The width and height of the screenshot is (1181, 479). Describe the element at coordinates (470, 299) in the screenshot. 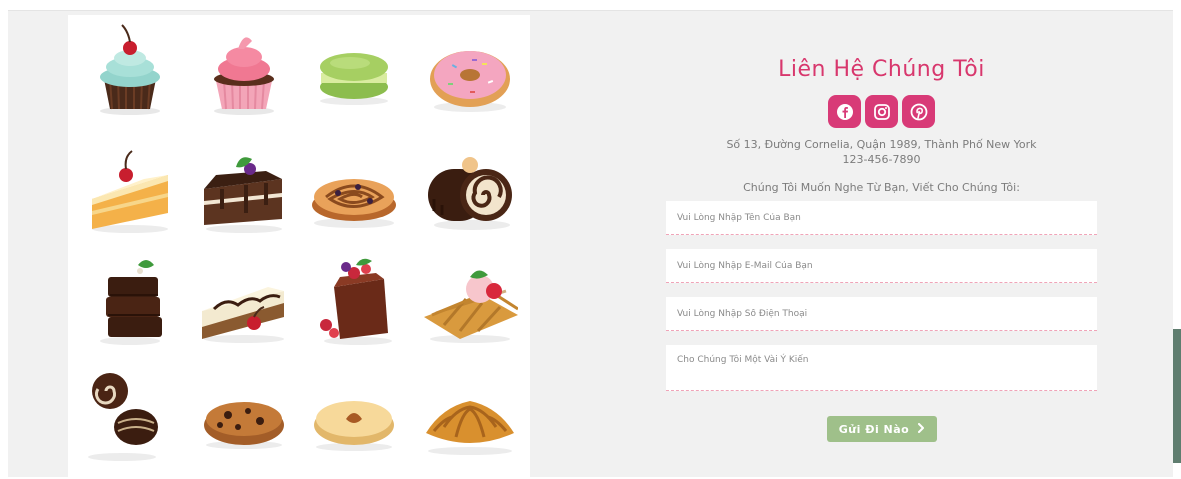

I see `waffle-icon` at that location.